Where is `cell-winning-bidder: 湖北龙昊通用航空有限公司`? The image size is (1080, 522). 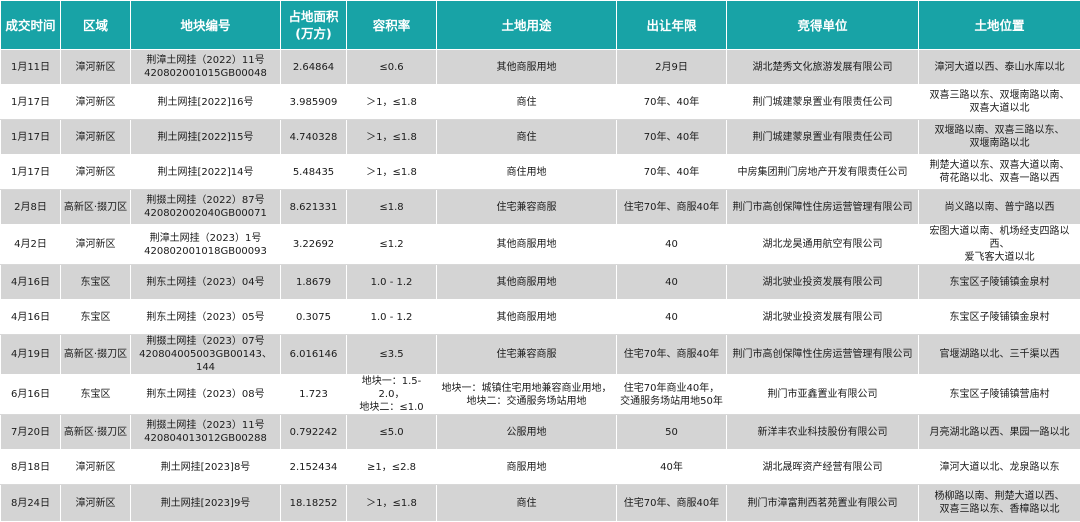 cell-winning-bidder: 湖北龙昊通用航空有限公司 is located at coordinates (822, 244).